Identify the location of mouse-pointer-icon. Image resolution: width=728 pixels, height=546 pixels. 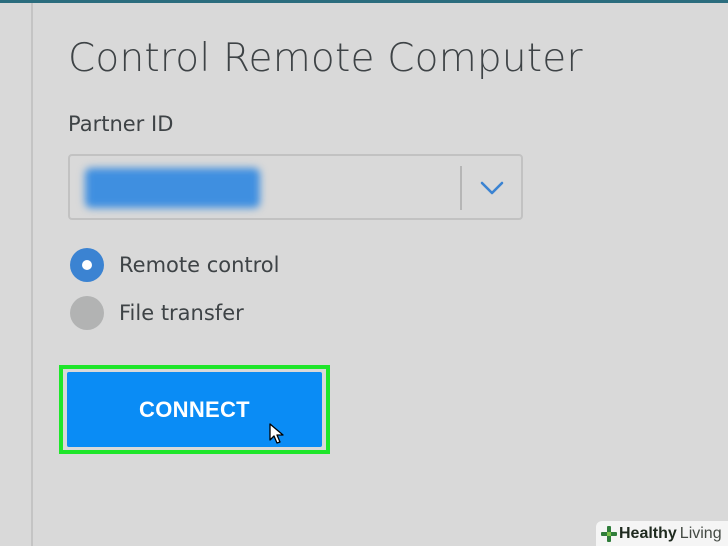
(277, 434).